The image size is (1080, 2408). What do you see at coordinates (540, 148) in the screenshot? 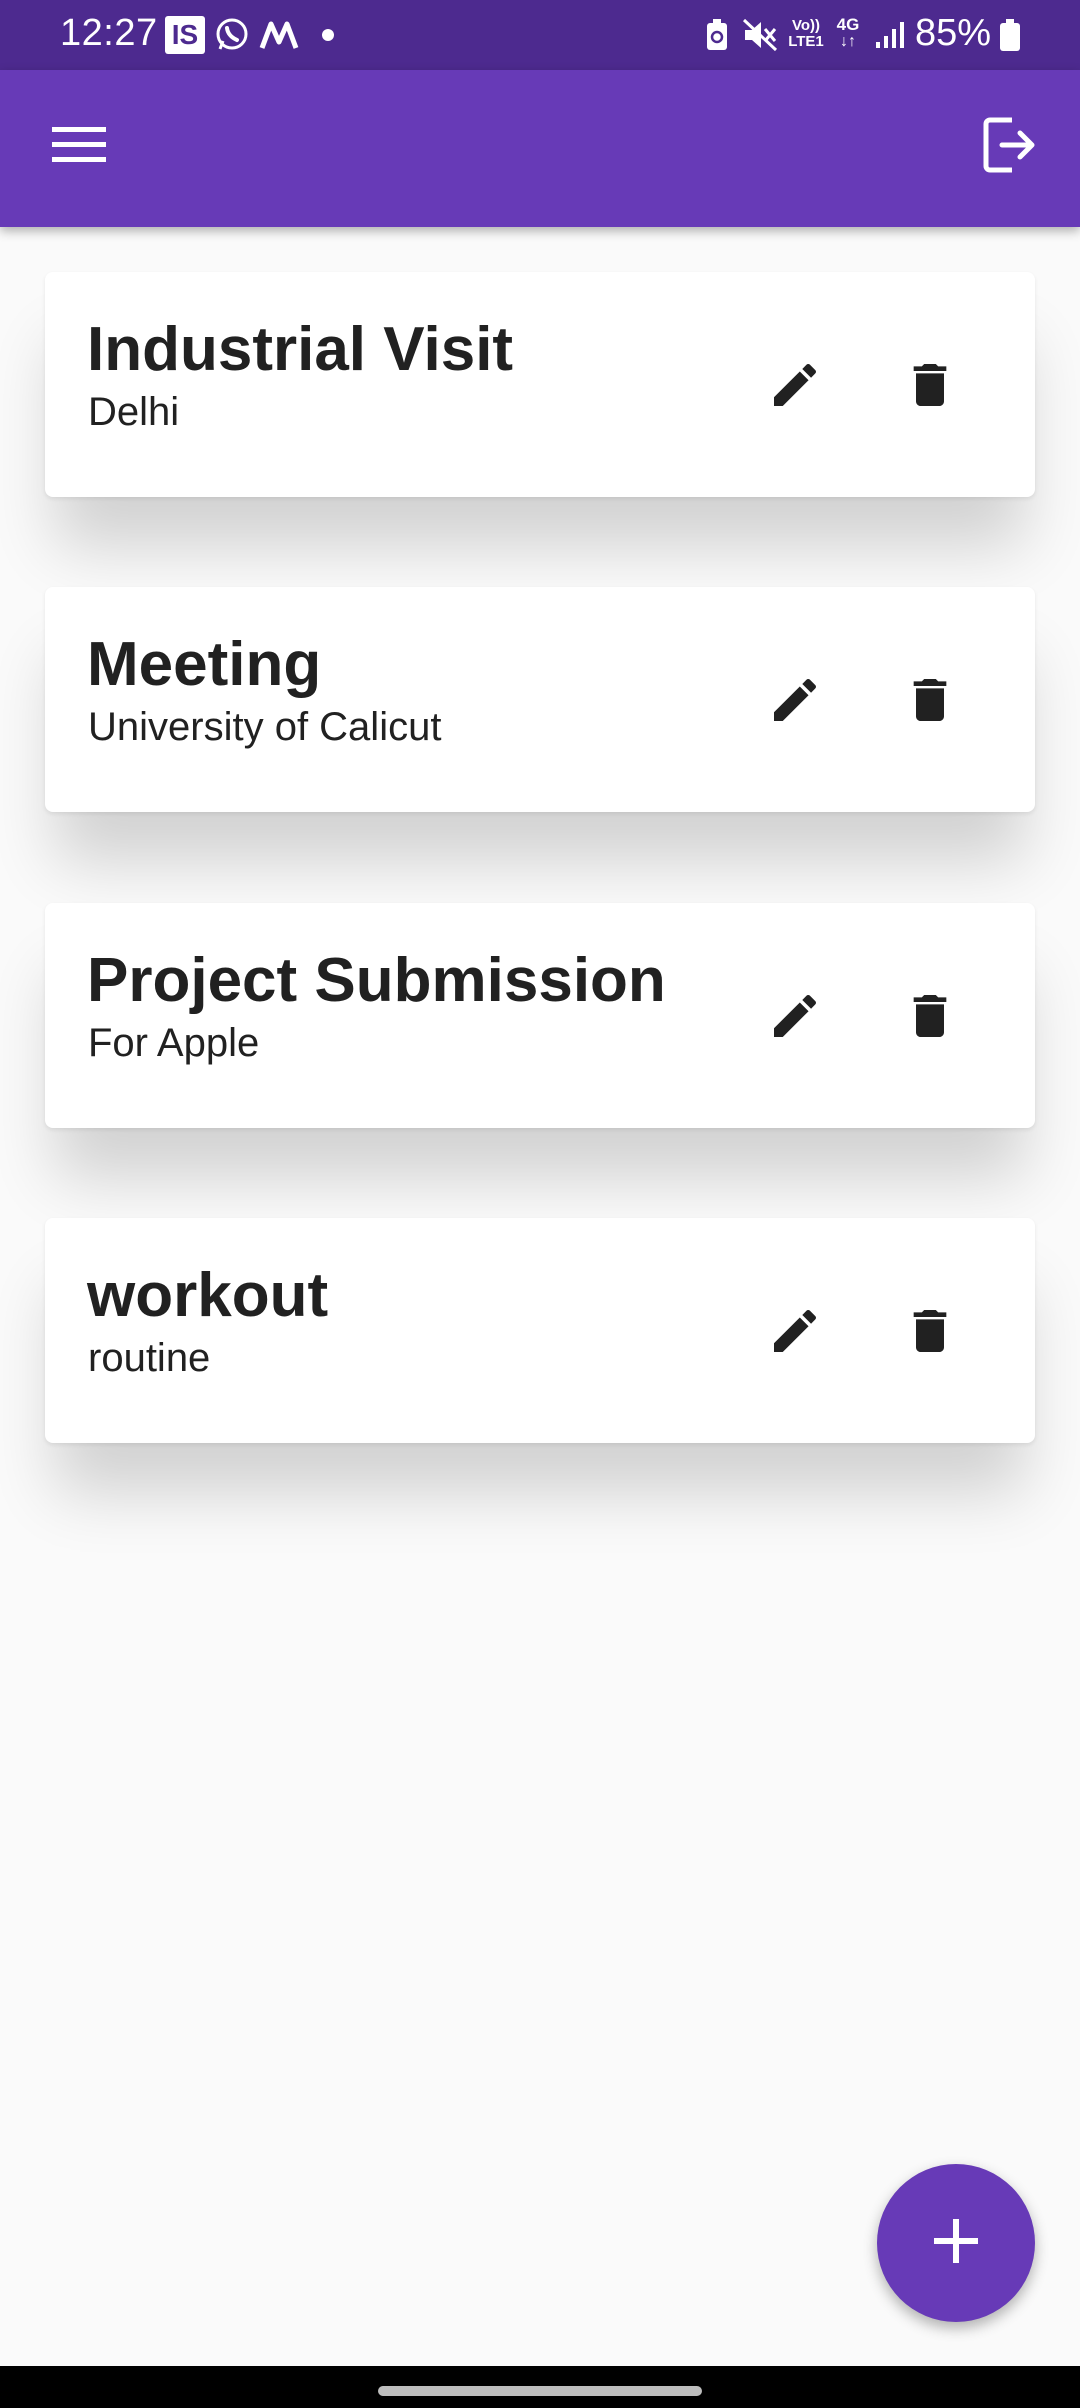
I see `app-bar` at bounding box center [540, 148].